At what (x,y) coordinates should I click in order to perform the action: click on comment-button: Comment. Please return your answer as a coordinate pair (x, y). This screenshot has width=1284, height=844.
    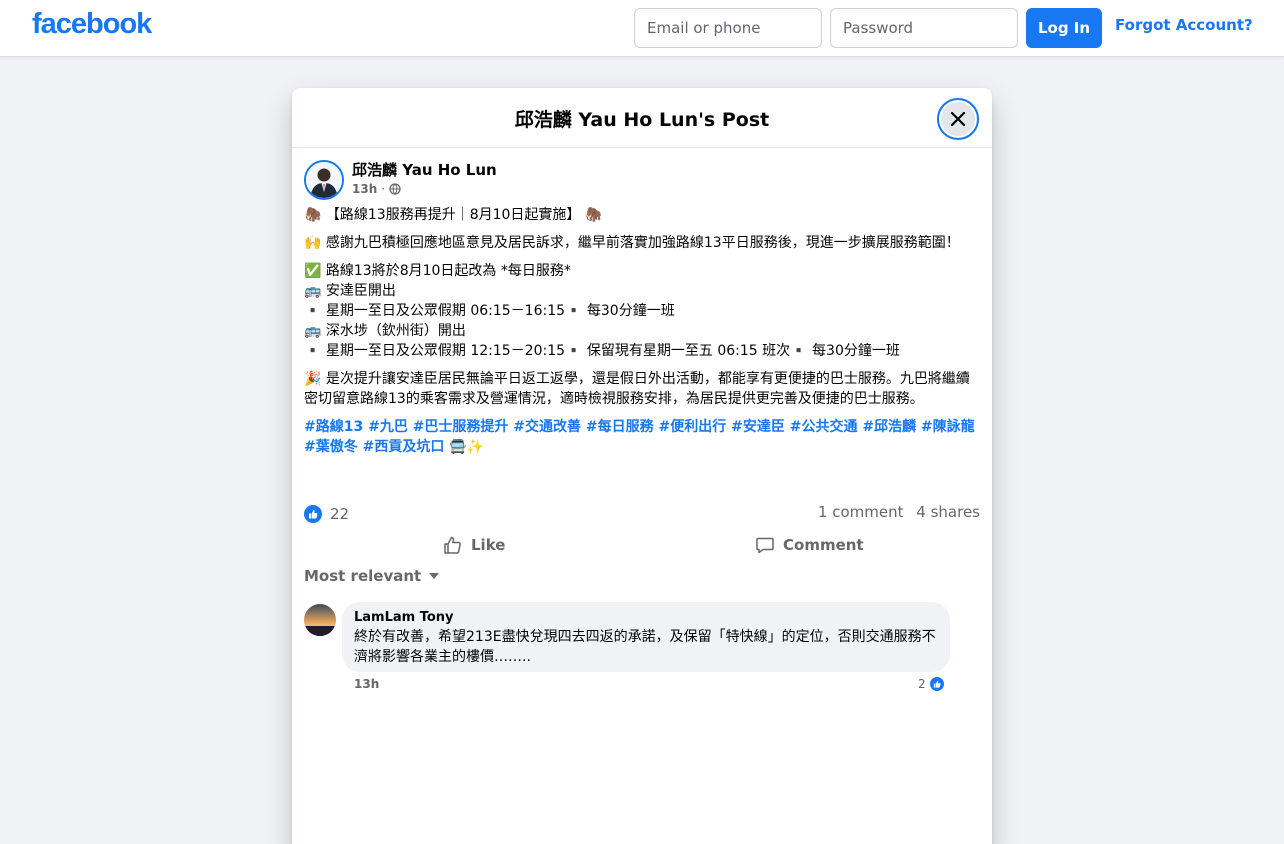
    Looking at the image, I should click on (809, 545).